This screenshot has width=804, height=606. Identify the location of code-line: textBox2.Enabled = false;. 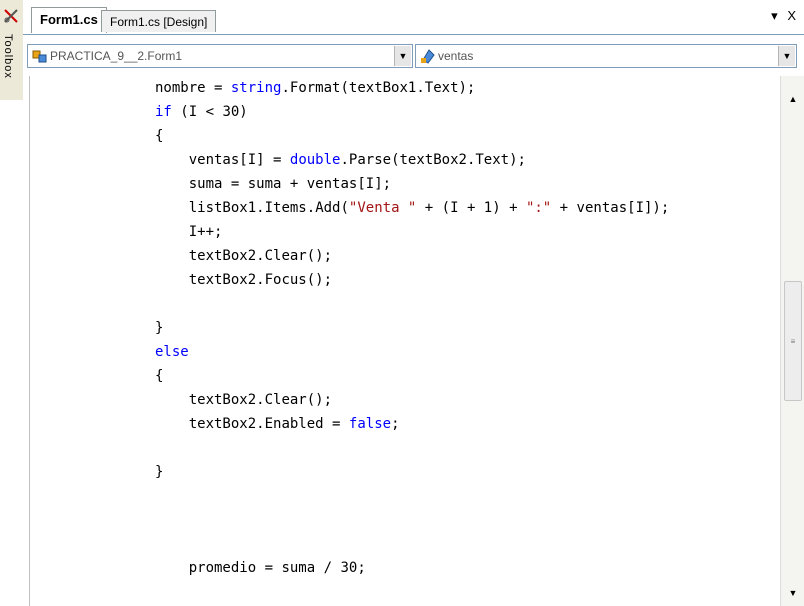
(294, 424).